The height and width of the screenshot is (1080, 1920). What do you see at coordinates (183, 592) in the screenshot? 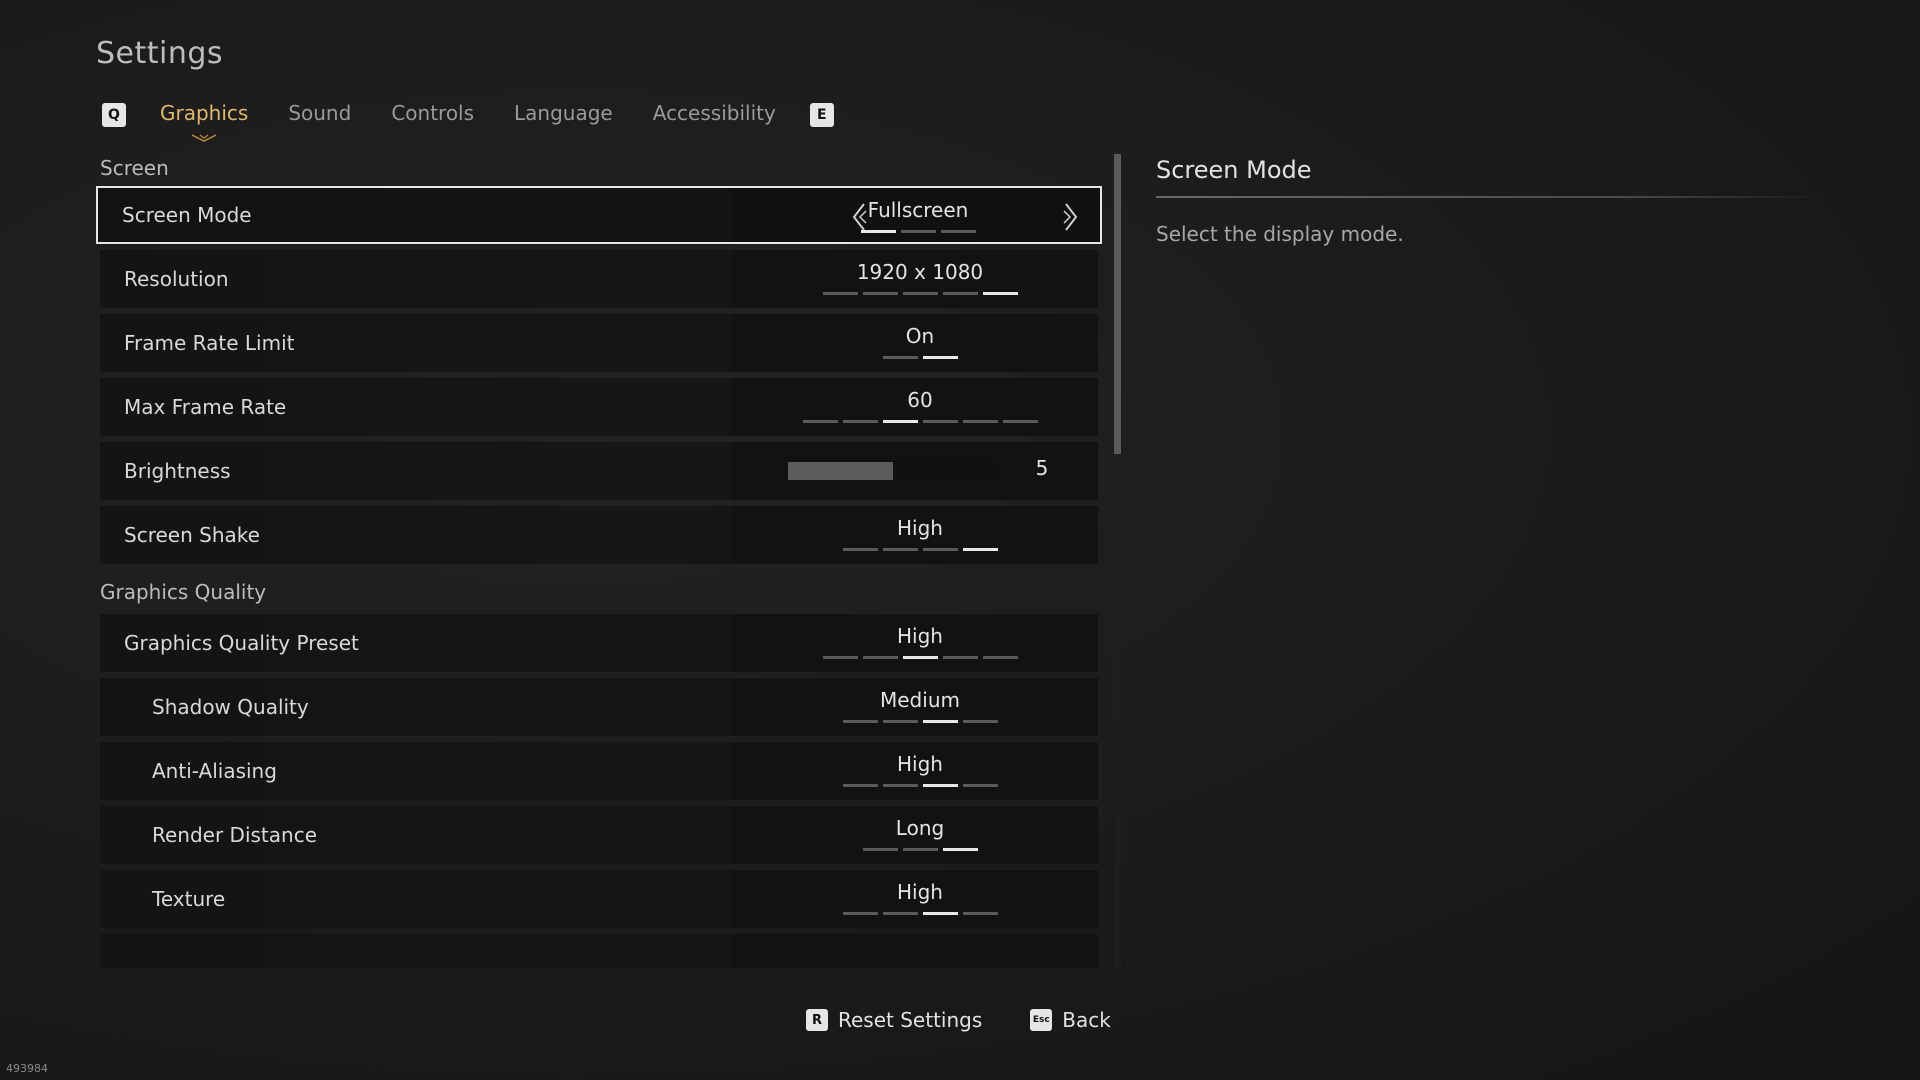
I see `section-heading-graphics-quality: Graphics Quality` at bounding box center [183, 592].